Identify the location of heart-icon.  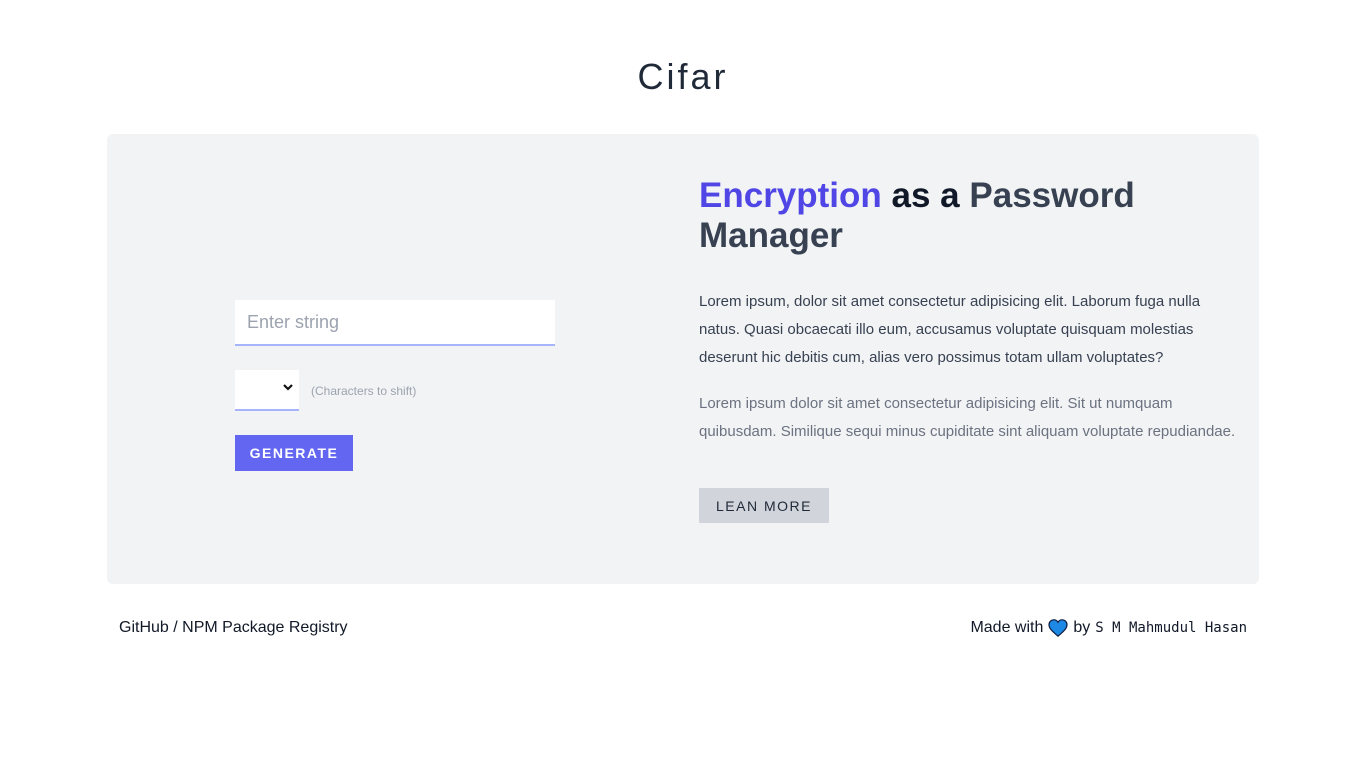
(1058, 628).